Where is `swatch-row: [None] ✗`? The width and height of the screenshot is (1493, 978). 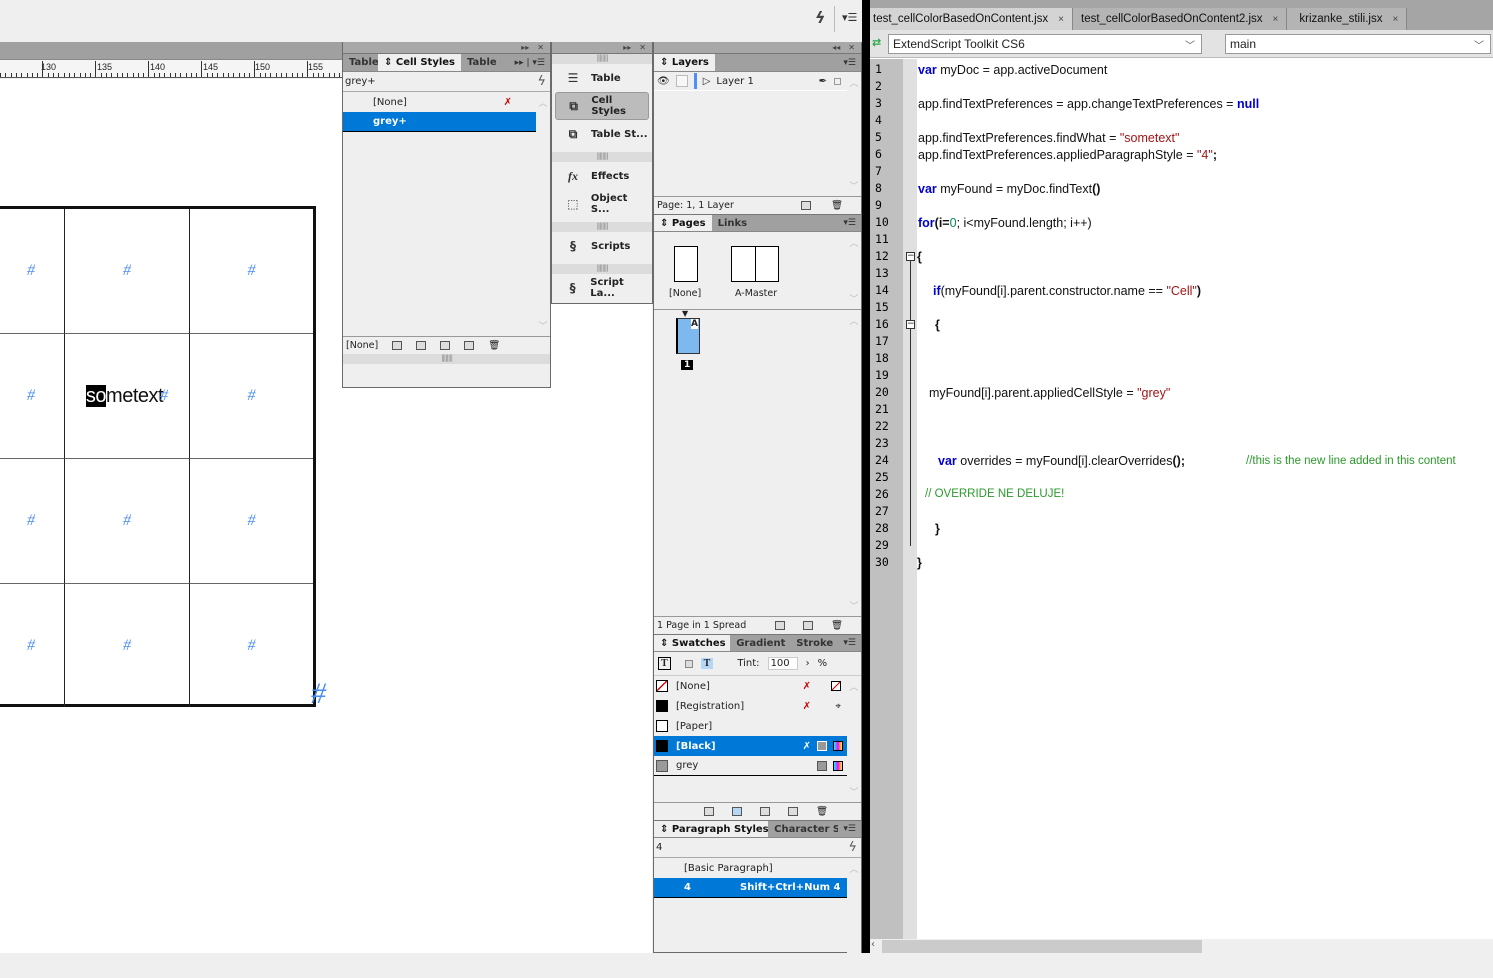 swatch-row: [None] ✗ is located at coordinates (750, 686).